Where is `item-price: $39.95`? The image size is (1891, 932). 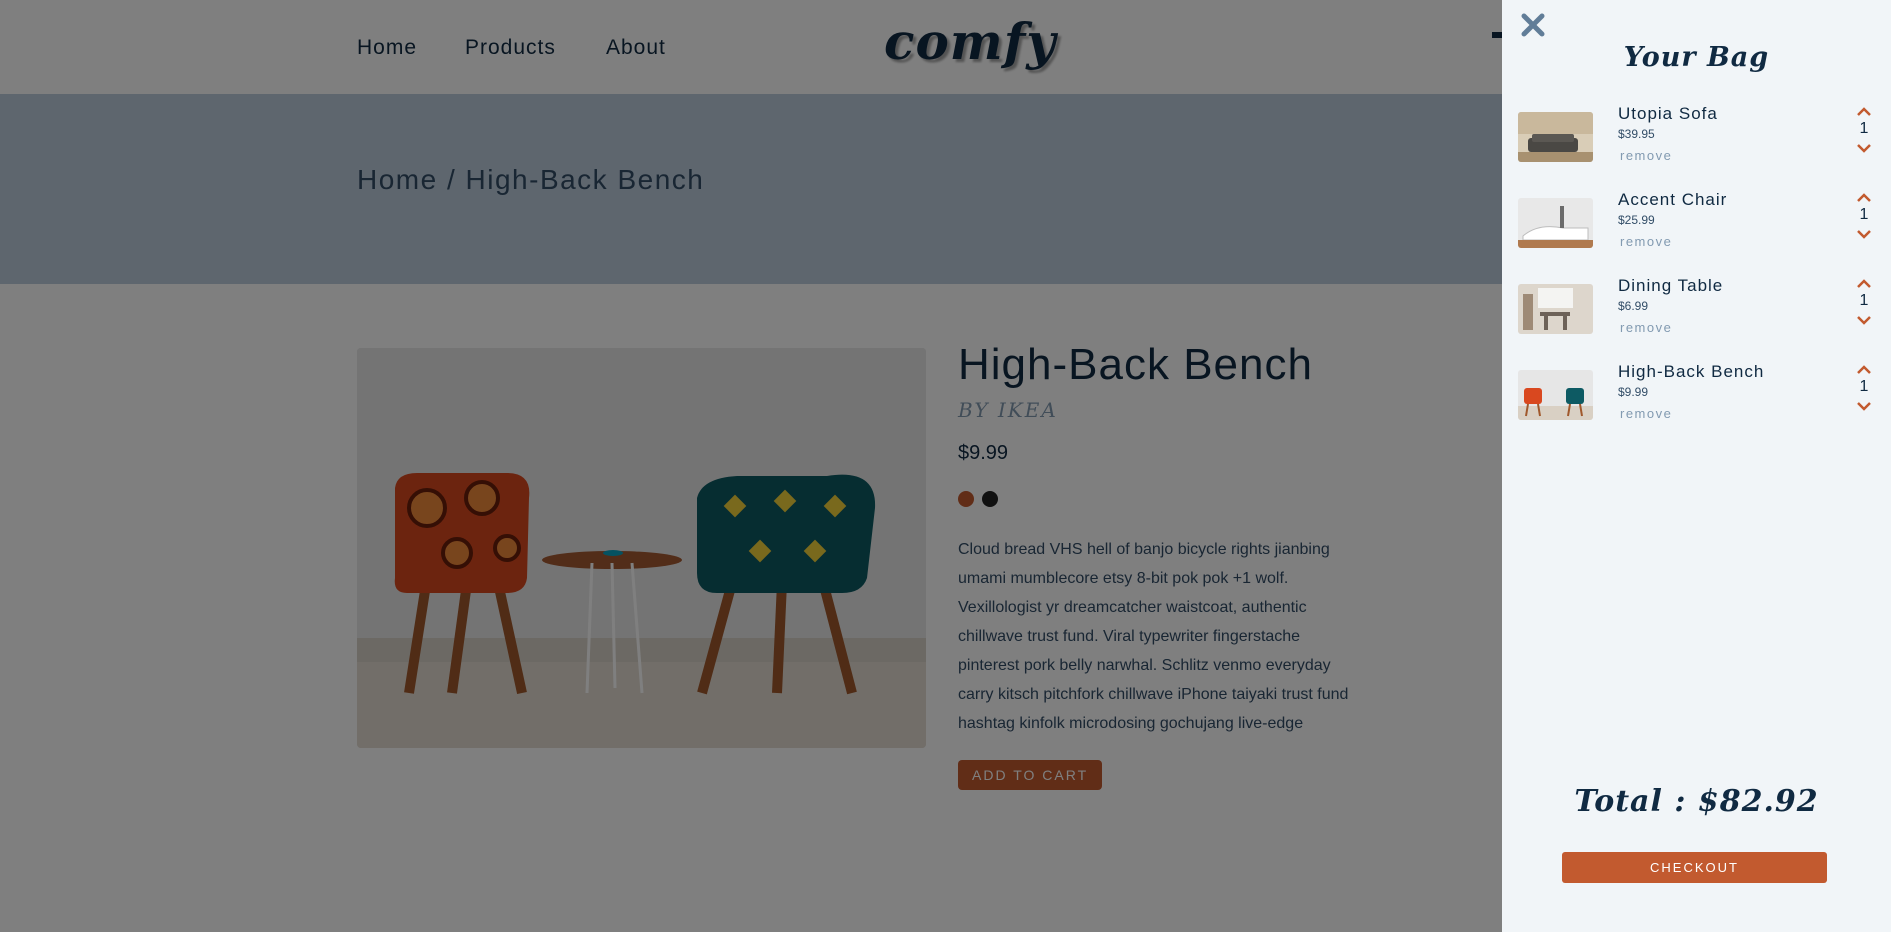 item-price: $39.95 is located at coordinates (1636, 134).